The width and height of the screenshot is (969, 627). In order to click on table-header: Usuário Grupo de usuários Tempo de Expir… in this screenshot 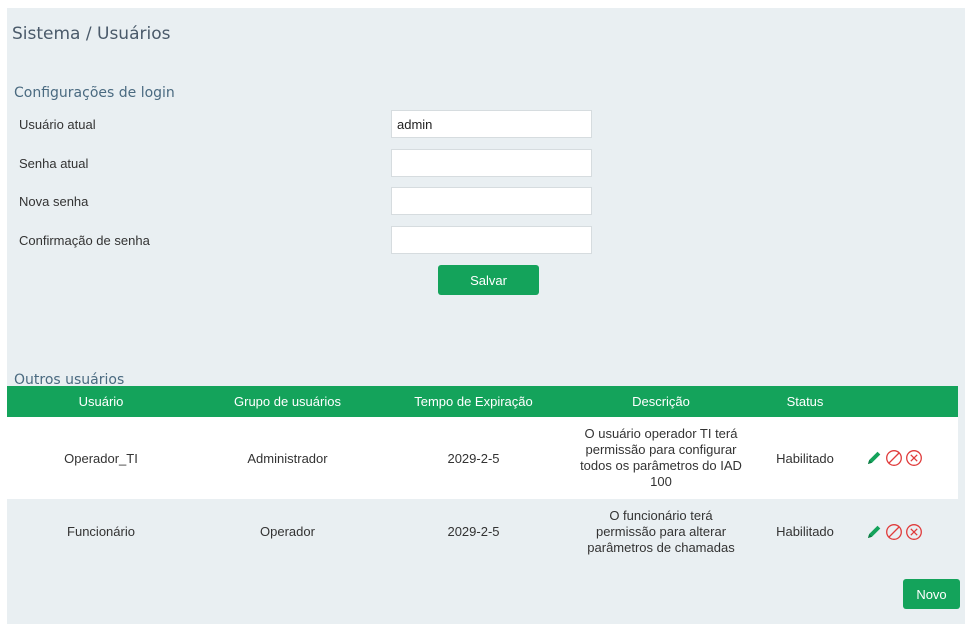, I will do `click(482, 401)`.